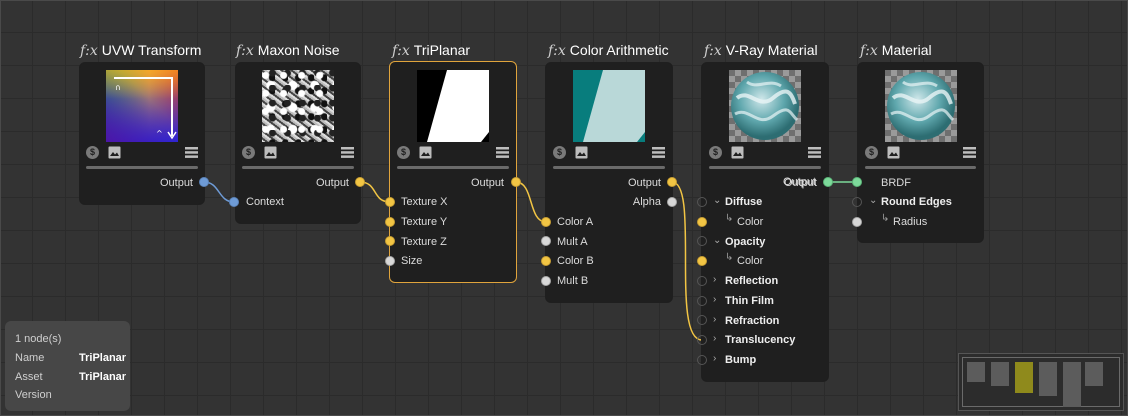 The image size is (1128, 416). What do you see at coordinates (390, 241) in the screenshot?
I see `tri-texture-z-port` at bounding box center [390, 241].